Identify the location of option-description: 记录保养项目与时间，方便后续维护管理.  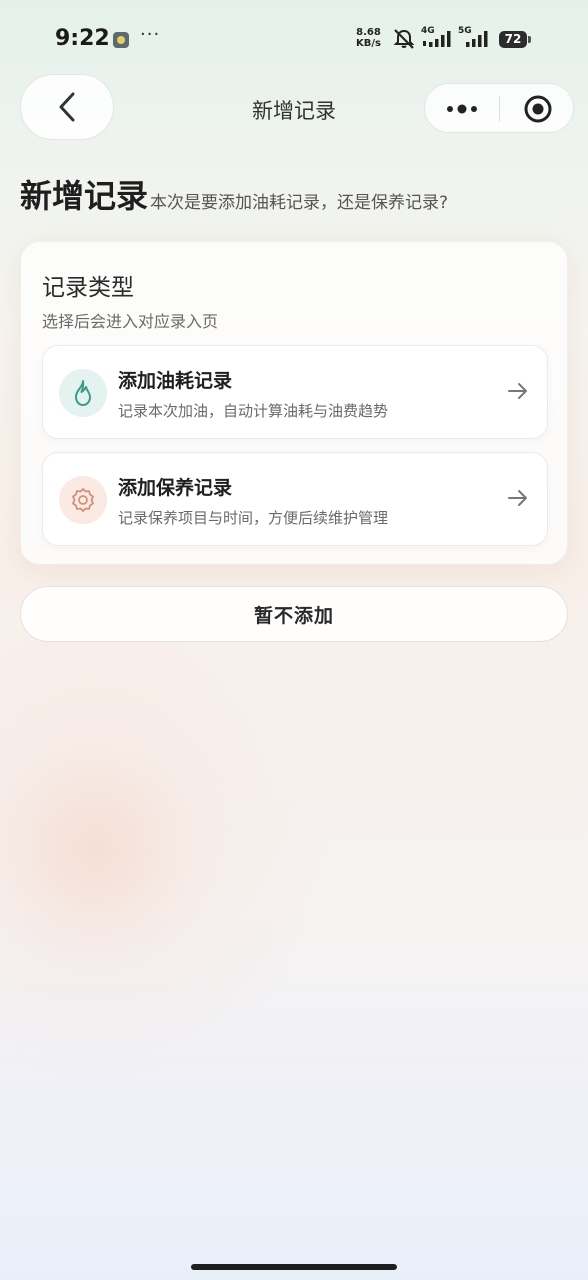
(253, 518).